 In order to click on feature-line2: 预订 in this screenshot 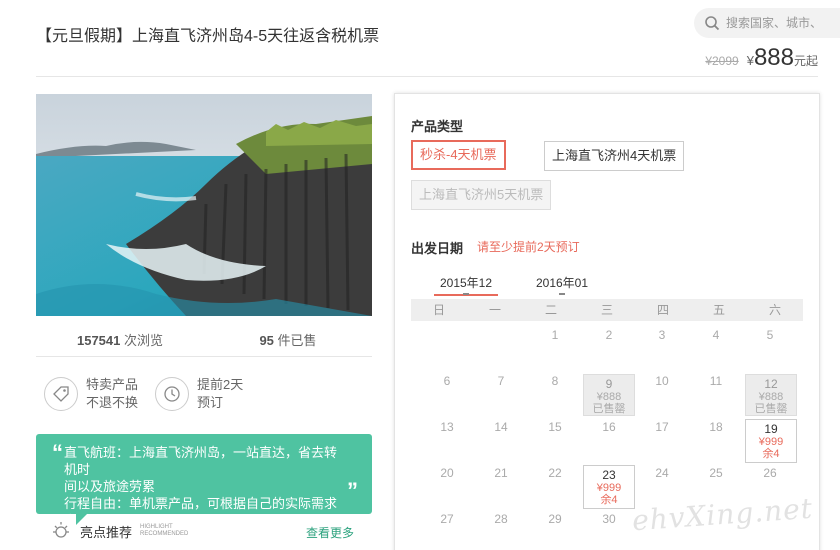, I will do `click(210, 402)`.